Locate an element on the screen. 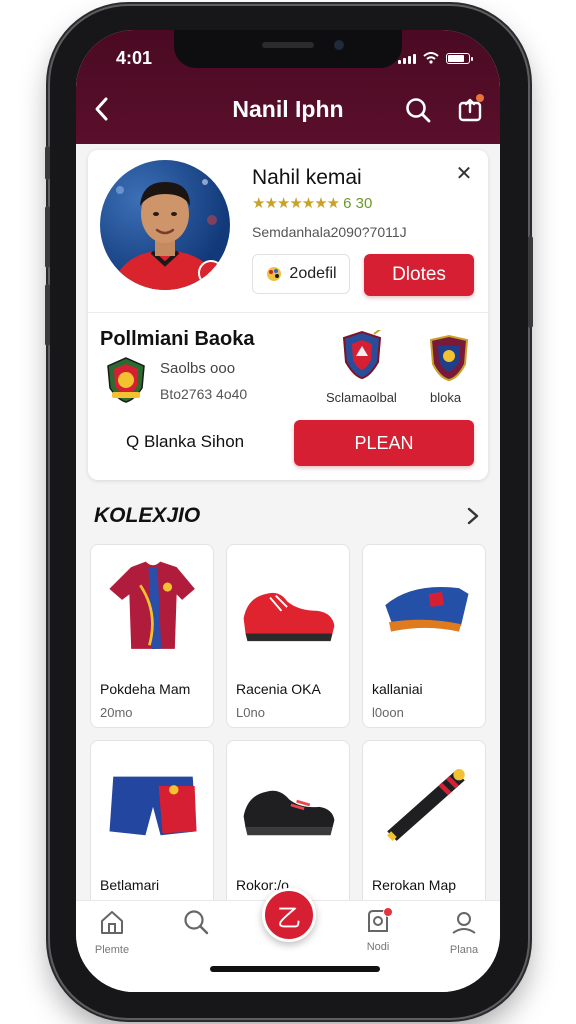 The height and width of the screenshot is (1024, 576). product-name: Pokdeha Mam is located at coordinates (145, 689).